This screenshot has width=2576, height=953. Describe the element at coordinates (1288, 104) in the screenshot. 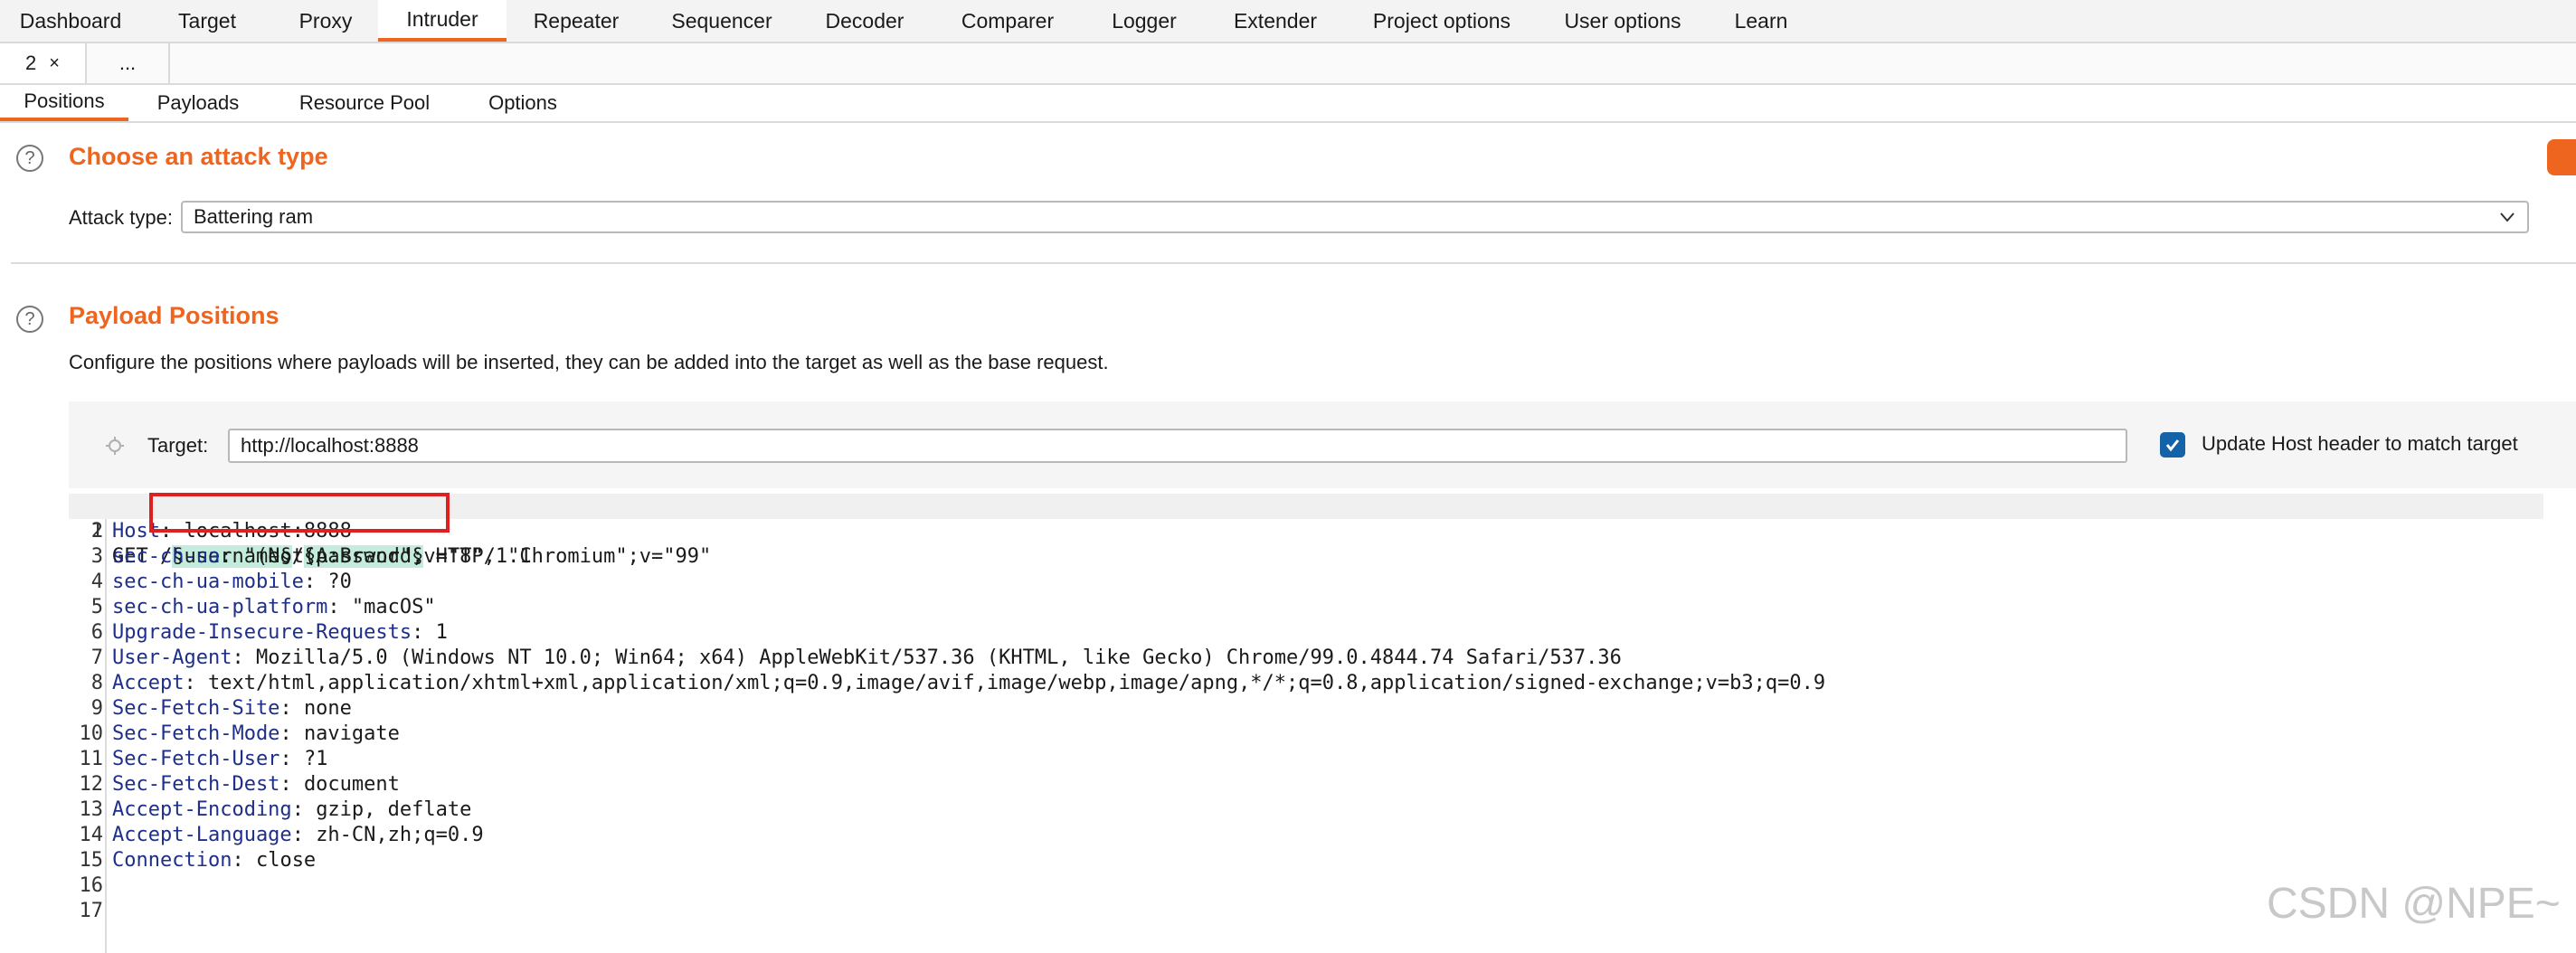

I see `intruder-sub-tab-bar: Positions Payloads Resource Pool Options` at that location.